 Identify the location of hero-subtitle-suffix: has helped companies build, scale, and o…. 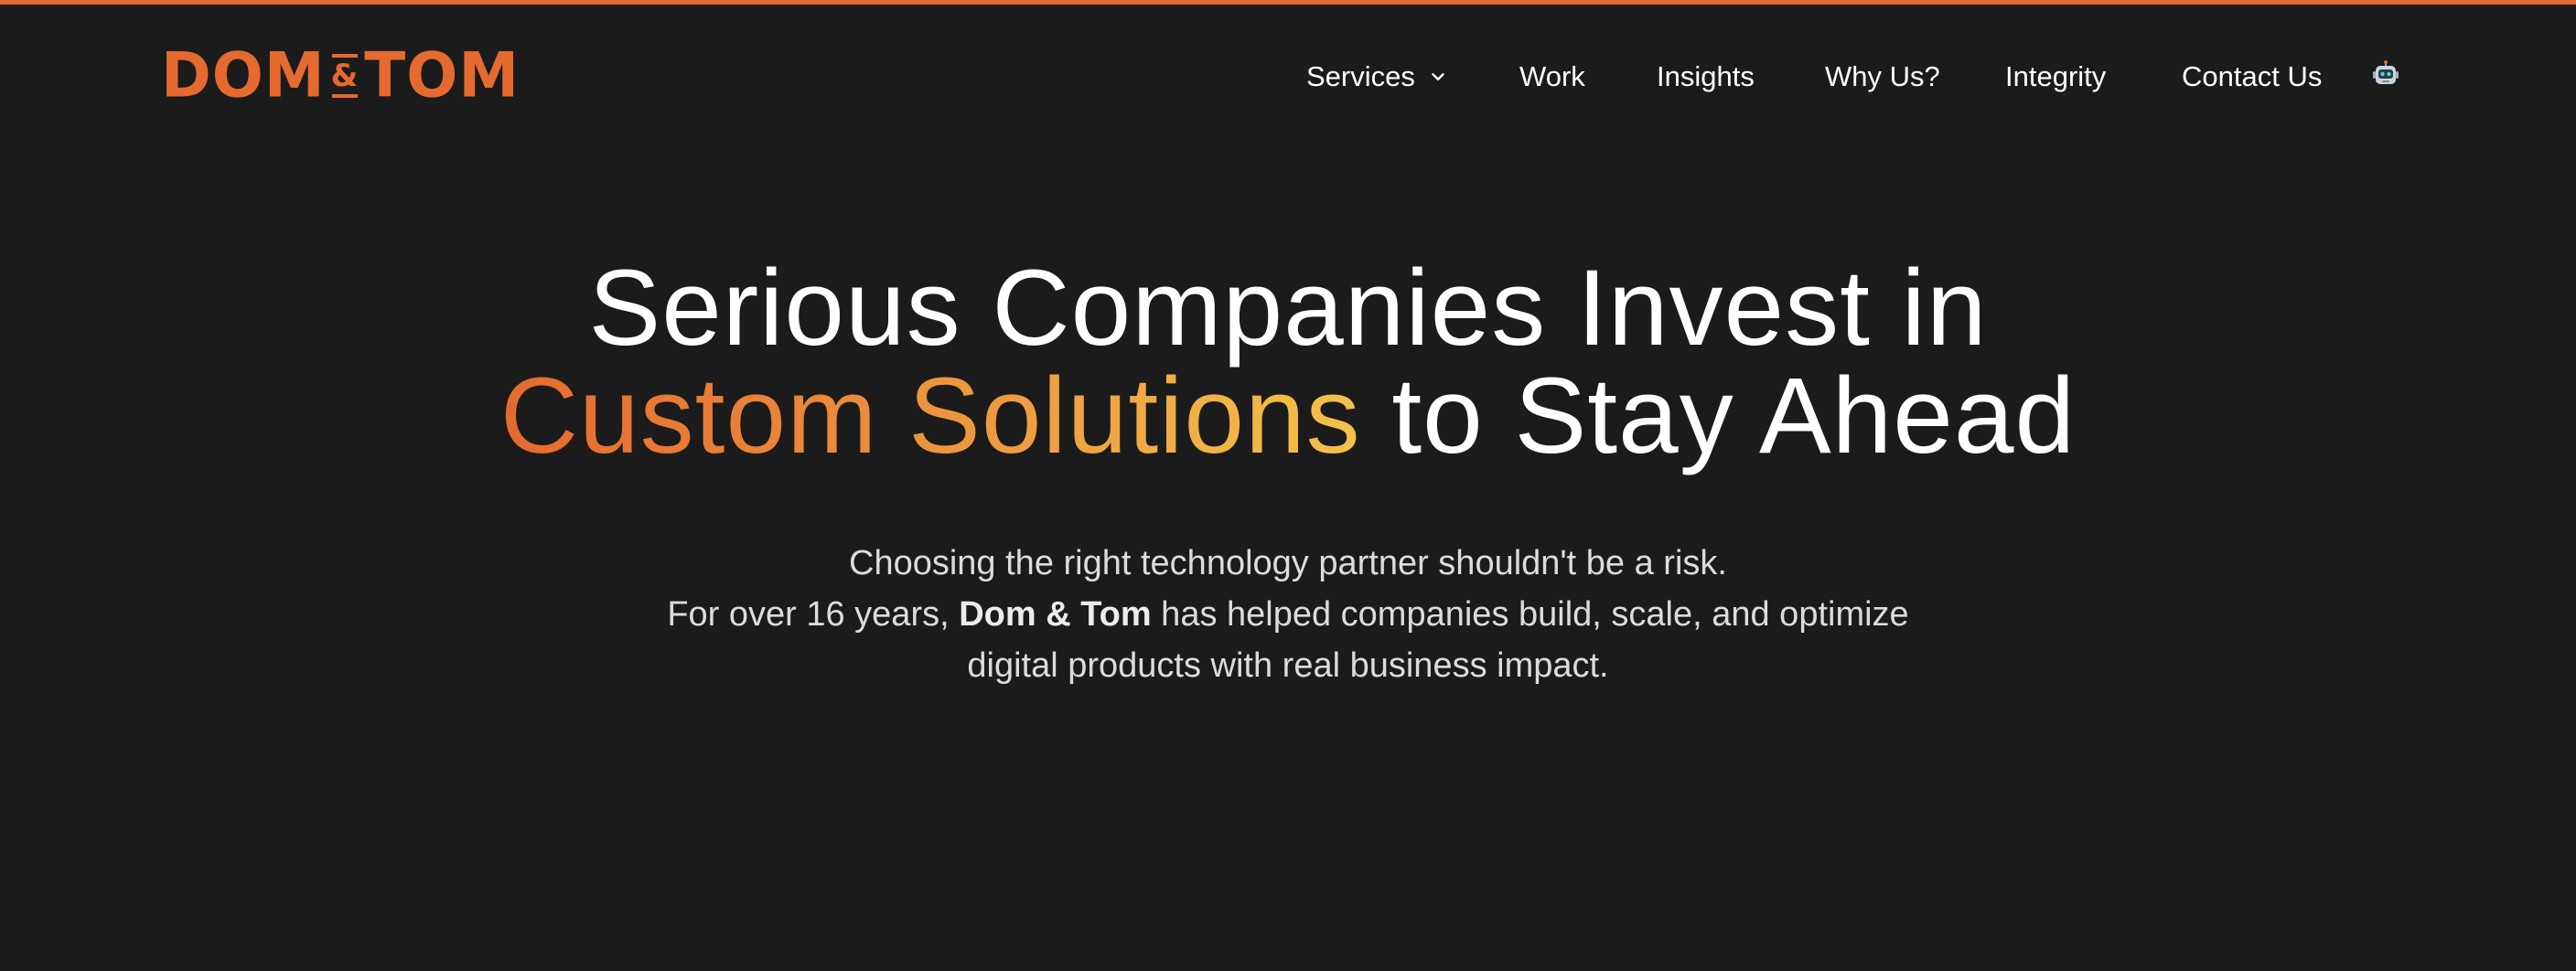
(1530, 614).